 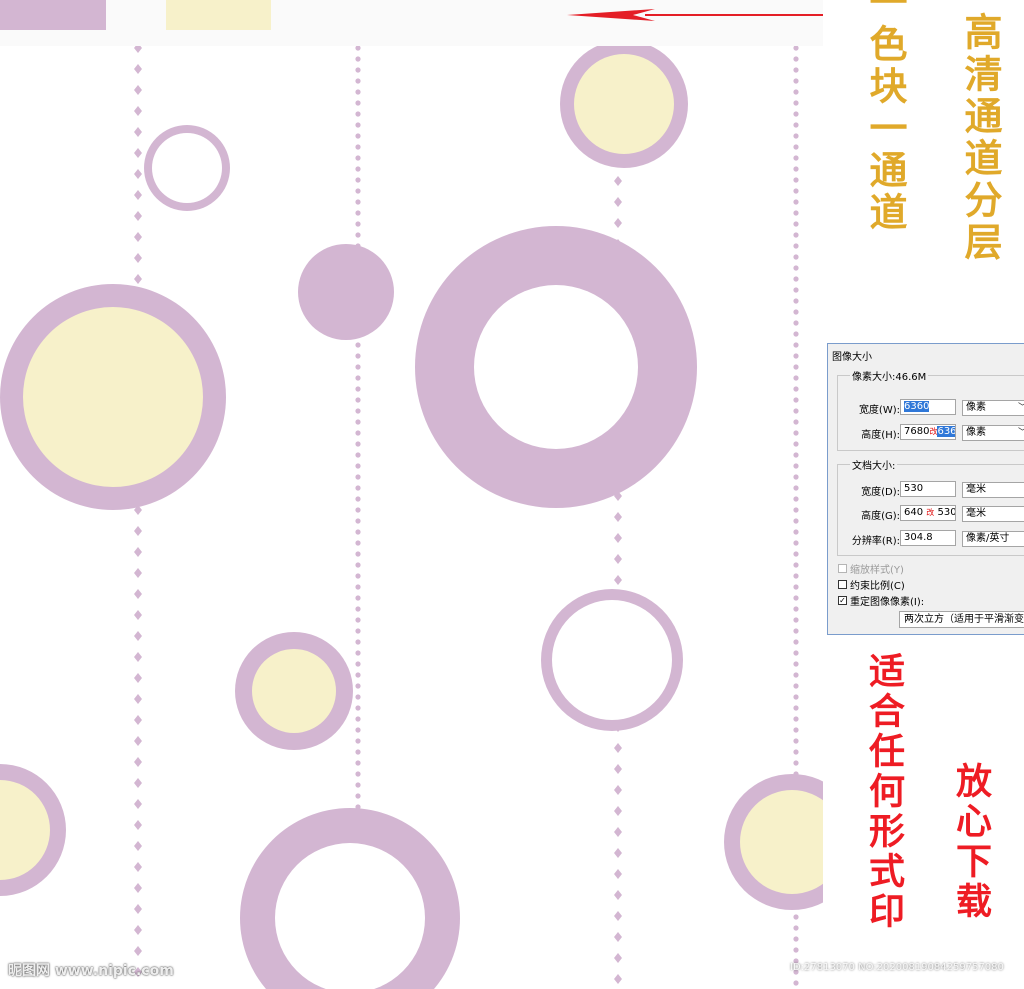 I want to click on doc-height-unit-select: 毫米, so click(x=993, y=514).